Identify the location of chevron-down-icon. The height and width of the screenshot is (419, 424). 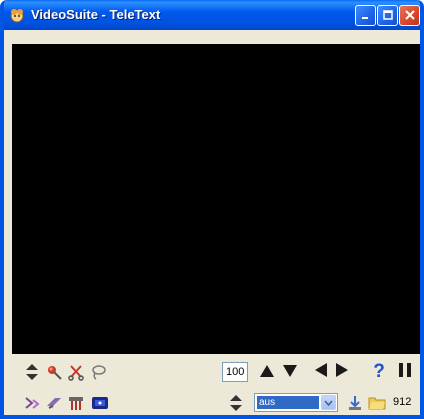
(328, 402).